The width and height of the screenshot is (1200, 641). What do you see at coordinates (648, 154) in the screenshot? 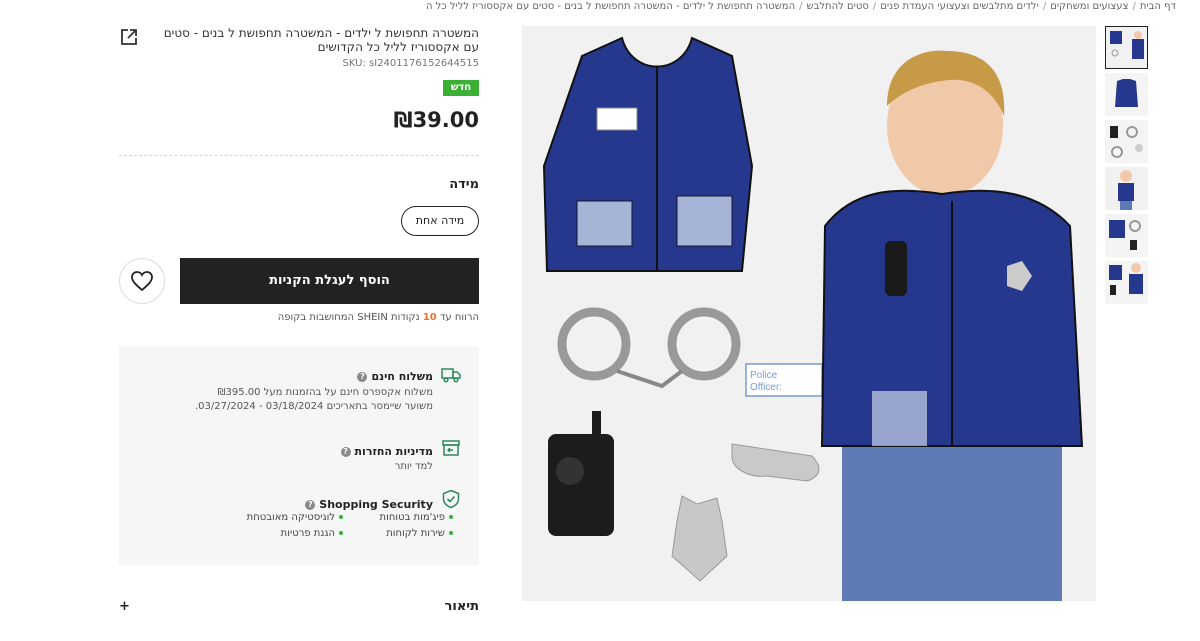
I see `vest-graphic` at bounding box center [648, 154].